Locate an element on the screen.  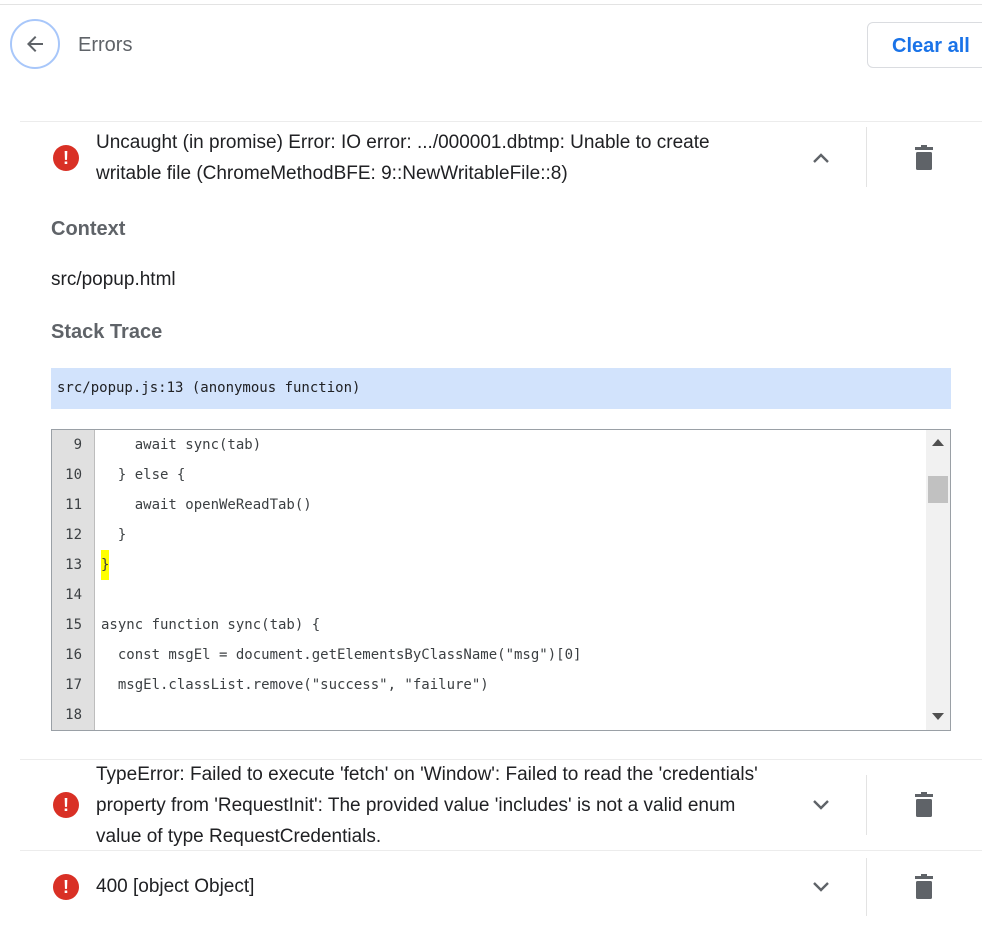
error-message-line: value of type RequestCredentials. is located at coordinates (239, 836).